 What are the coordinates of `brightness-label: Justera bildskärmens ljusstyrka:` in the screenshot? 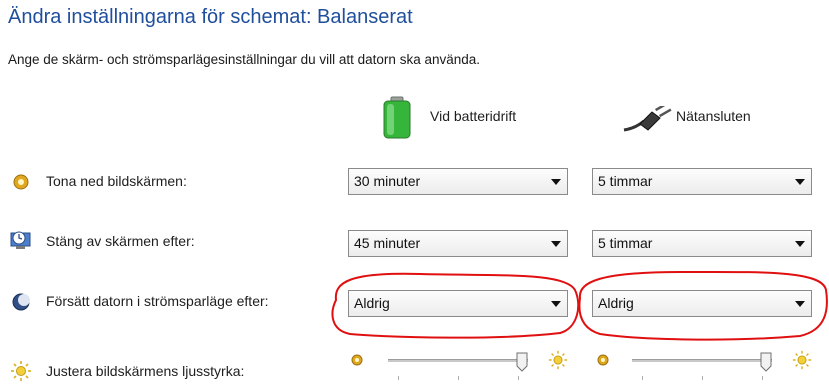 It's located at (145, 371).